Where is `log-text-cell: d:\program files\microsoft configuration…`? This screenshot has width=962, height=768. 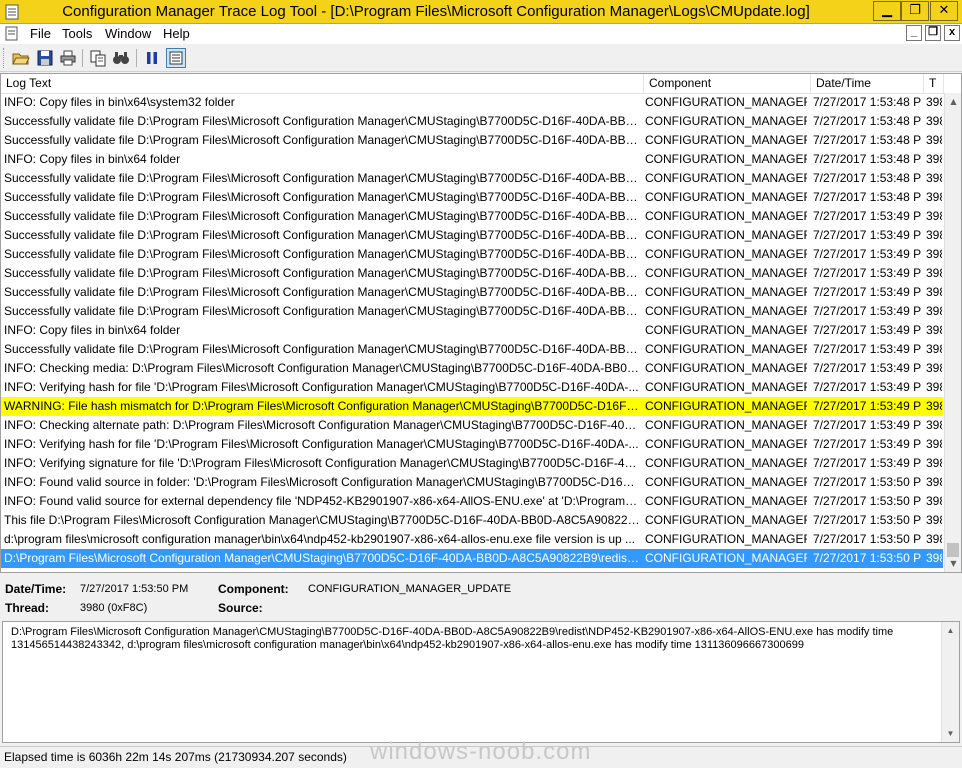 log-text-cell: d:\program files\microsoft configuration… is located at coordinates (320, 539).